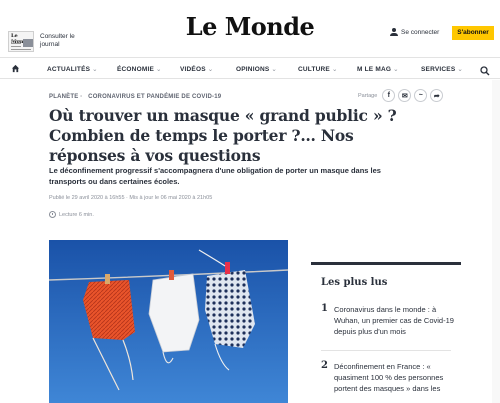 This screenshot has height=403, width=500. Describe the element at coordinates (405, 95) in the screenshot. I see `email-share-button: ✉` at that location.